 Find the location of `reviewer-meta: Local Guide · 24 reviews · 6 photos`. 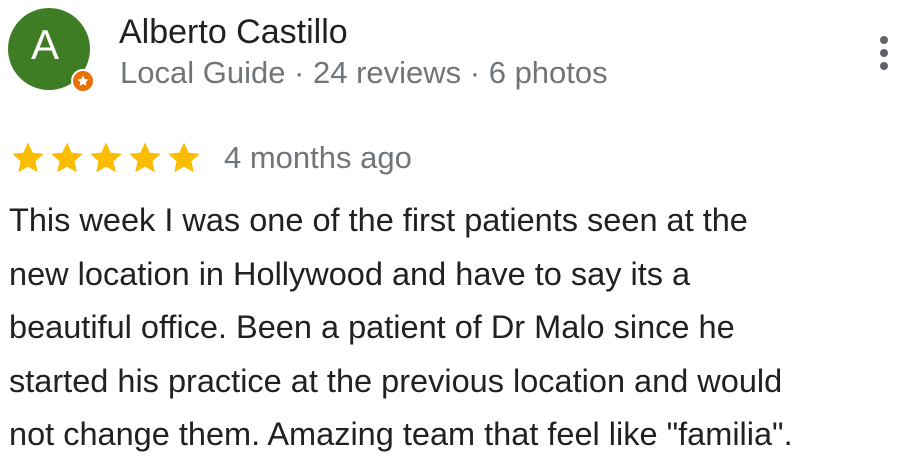

reviewer-meta: Local Guide · 24 reviews · 6 photos is located at coordinates (364, 72).